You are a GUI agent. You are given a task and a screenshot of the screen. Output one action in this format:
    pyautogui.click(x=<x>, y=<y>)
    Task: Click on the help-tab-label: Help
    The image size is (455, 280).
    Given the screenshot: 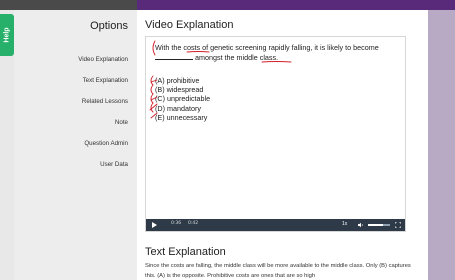 What is the action you would take?
    pyautogui.click(x=7, y=35)
    